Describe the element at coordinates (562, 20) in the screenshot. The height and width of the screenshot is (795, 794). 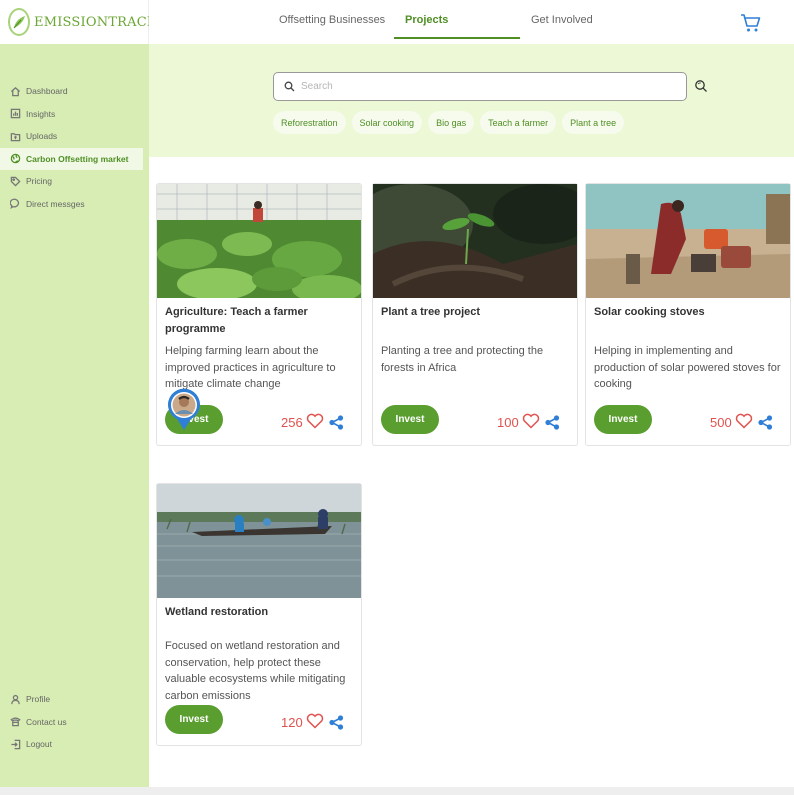
I see `tab-get-involved: Get Involved` at that location.